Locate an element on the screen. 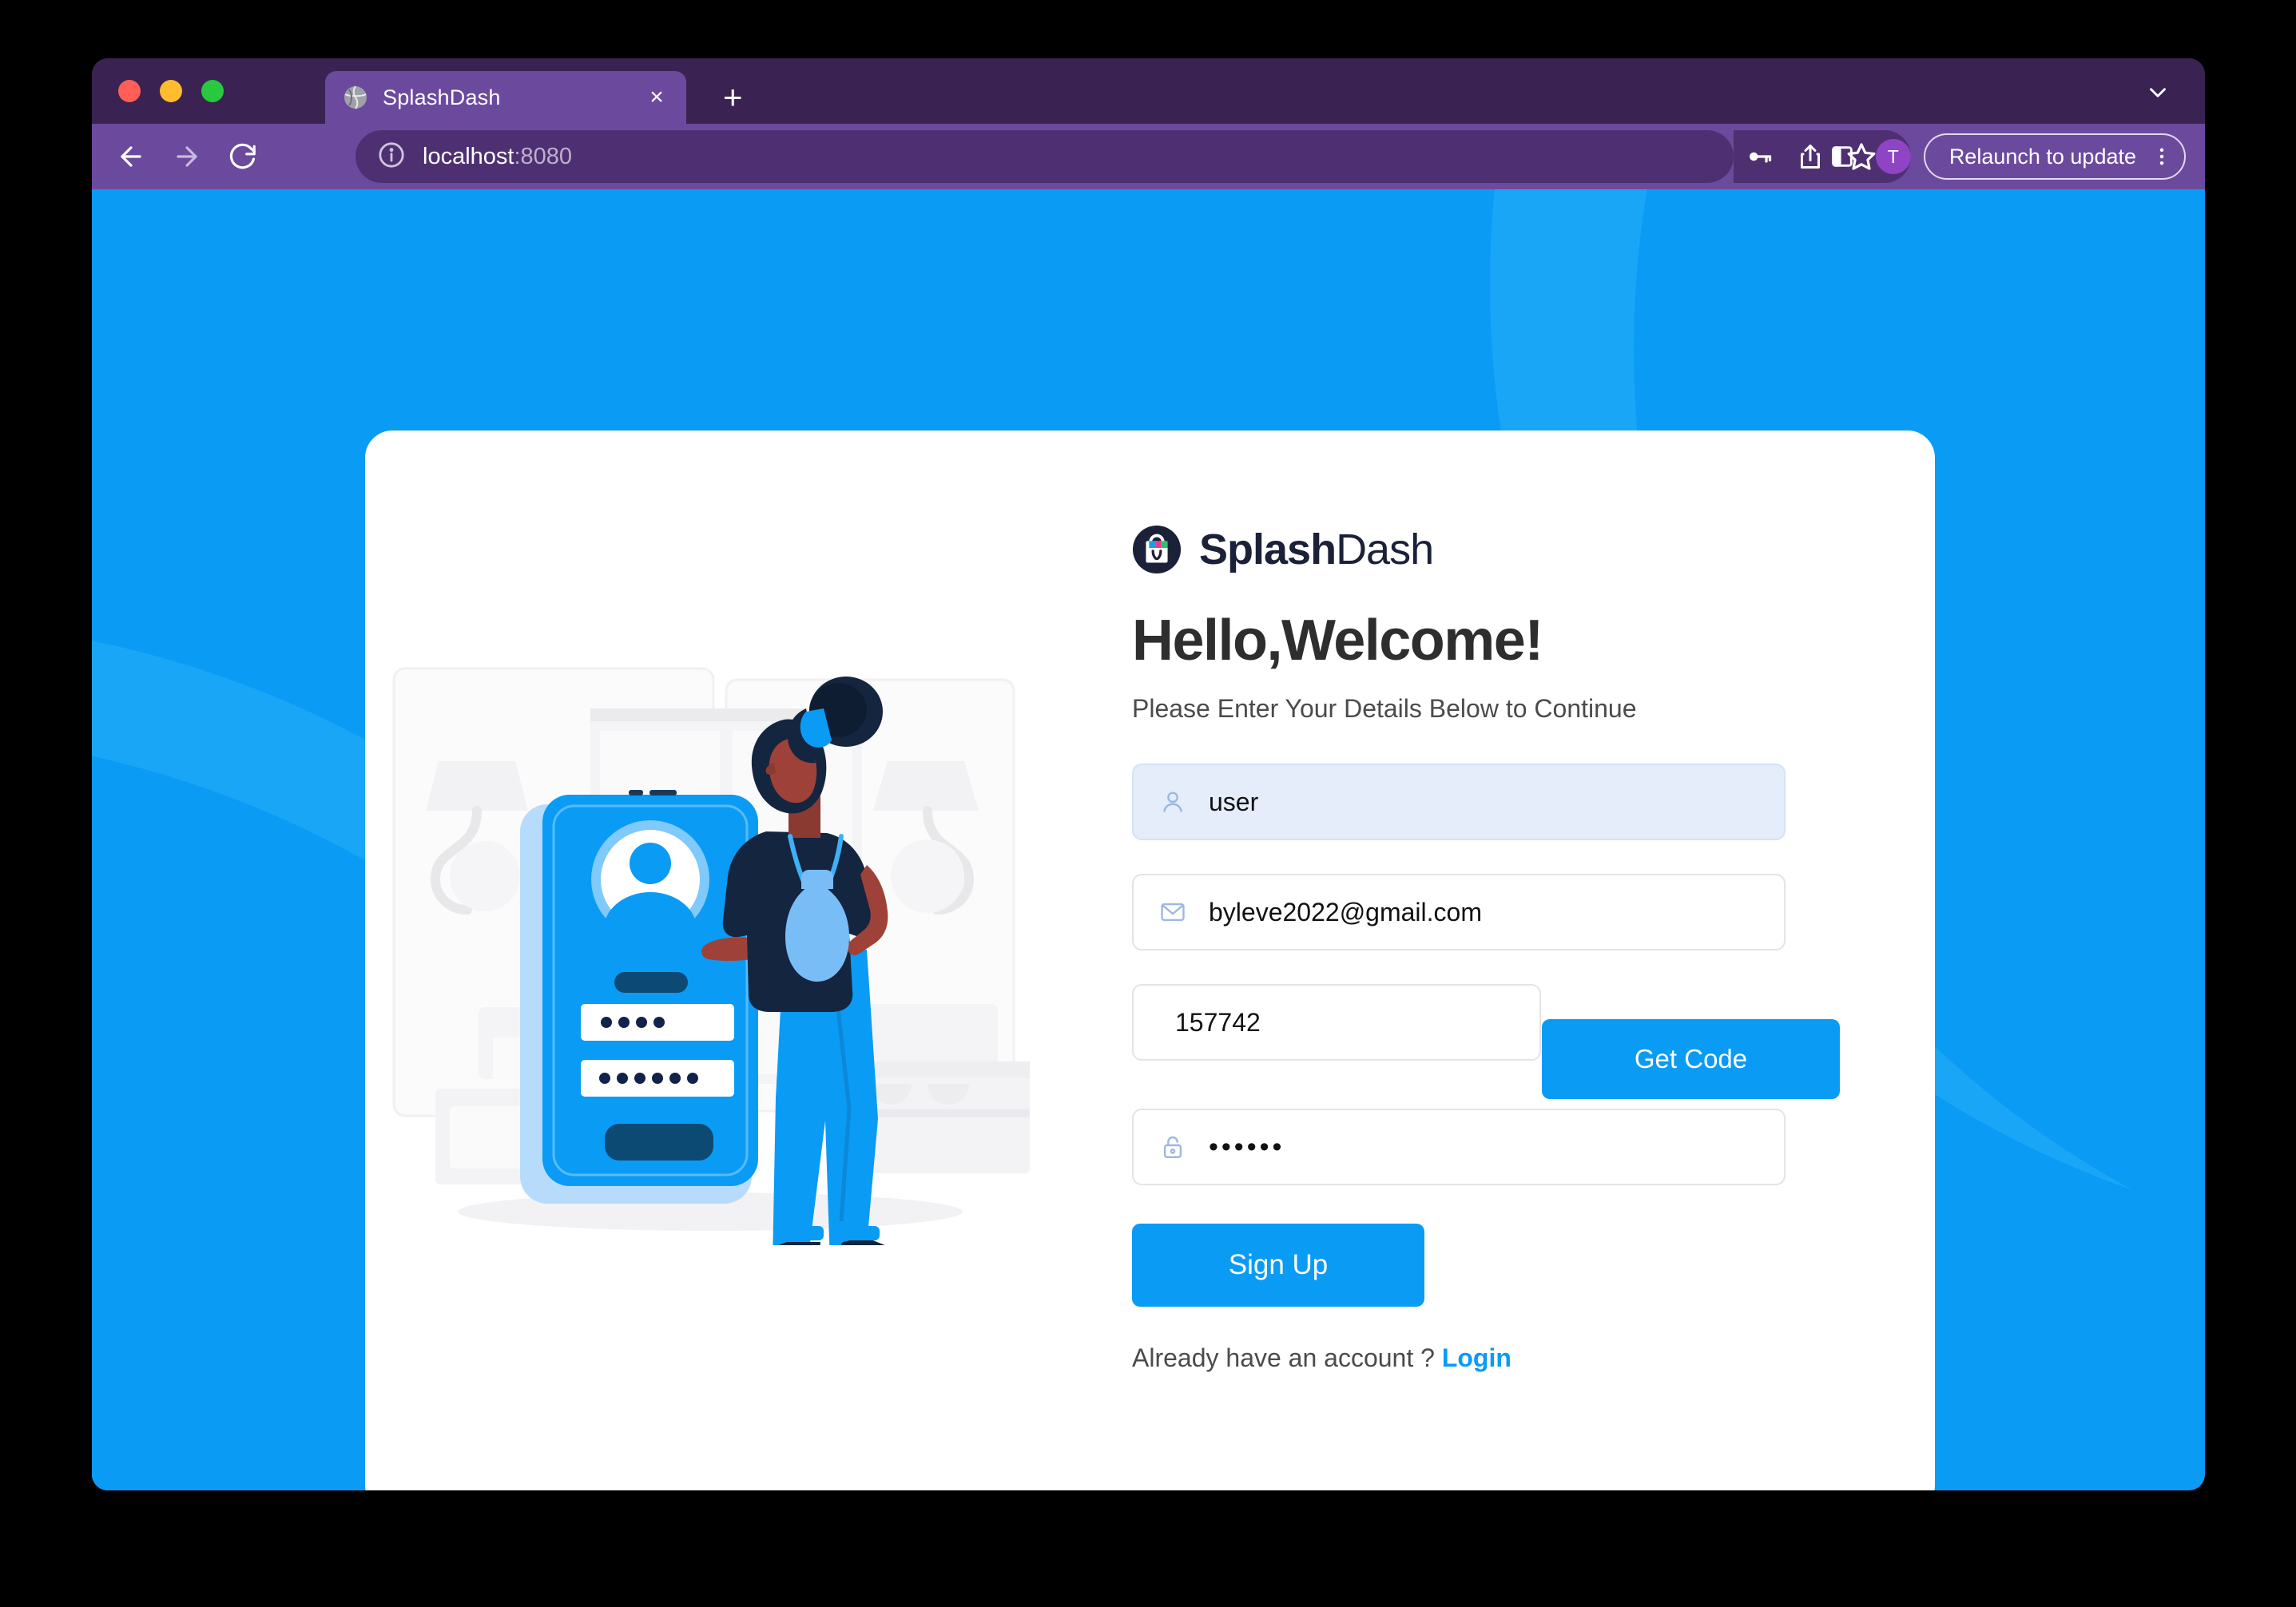 This screenshot has width=2296, height=1607. key-icon is located at coordinates (1759, 156).